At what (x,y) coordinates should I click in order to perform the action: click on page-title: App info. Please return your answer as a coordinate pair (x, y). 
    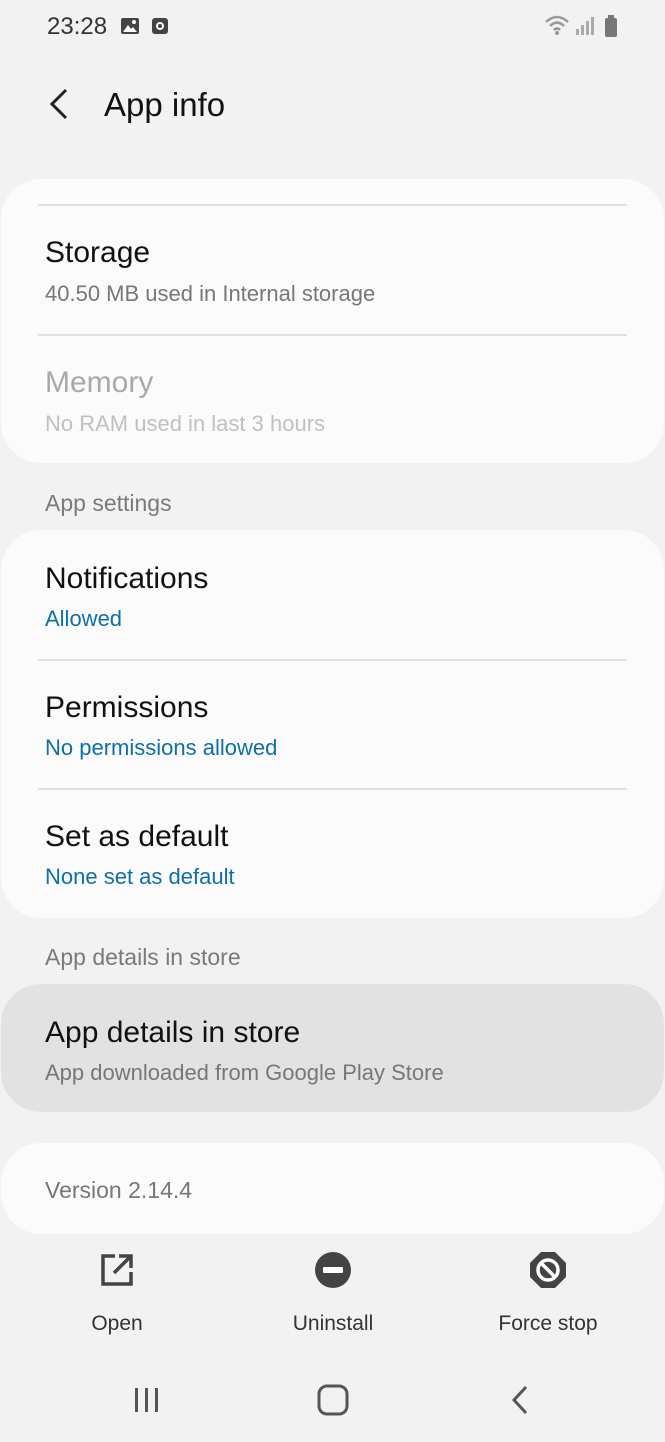
    Looking at the image, I should click on (165, 104).